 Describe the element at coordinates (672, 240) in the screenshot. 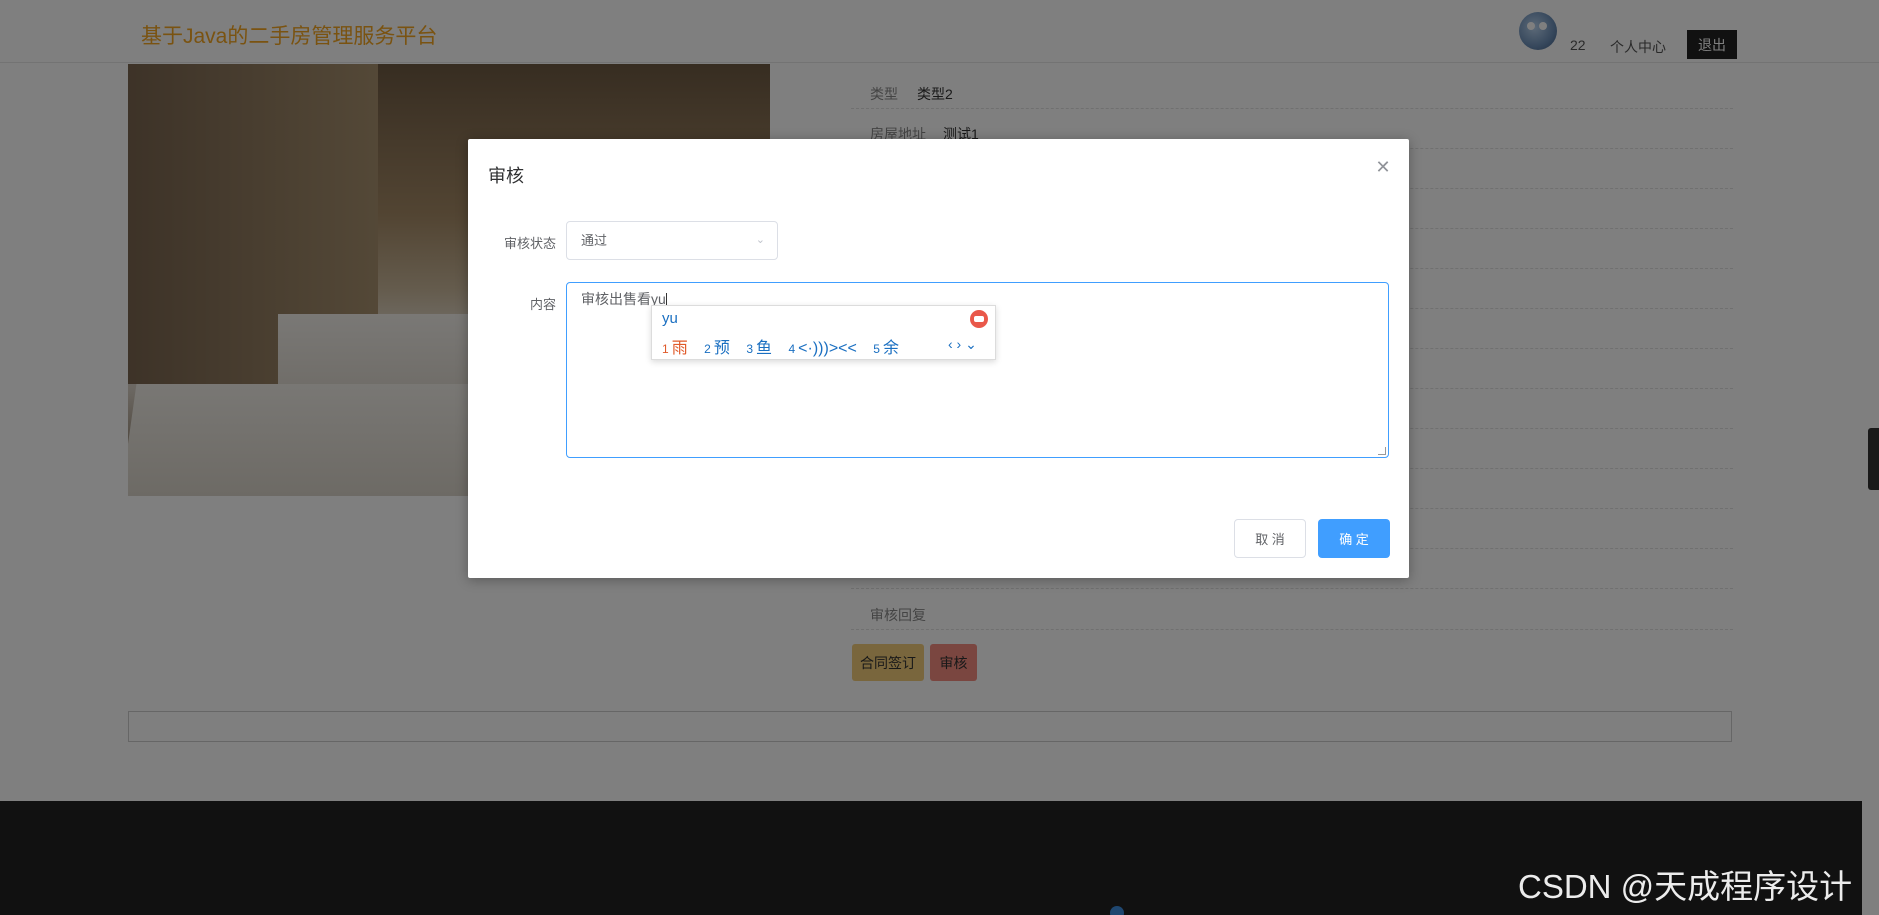

I see `status-select: 通过 ⌄` at that location.